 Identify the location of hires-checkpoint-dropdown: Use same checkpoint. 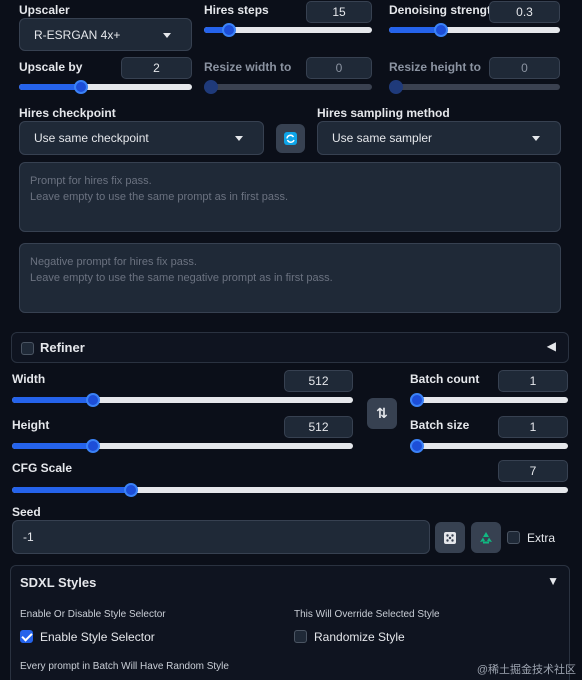
(141, 138).